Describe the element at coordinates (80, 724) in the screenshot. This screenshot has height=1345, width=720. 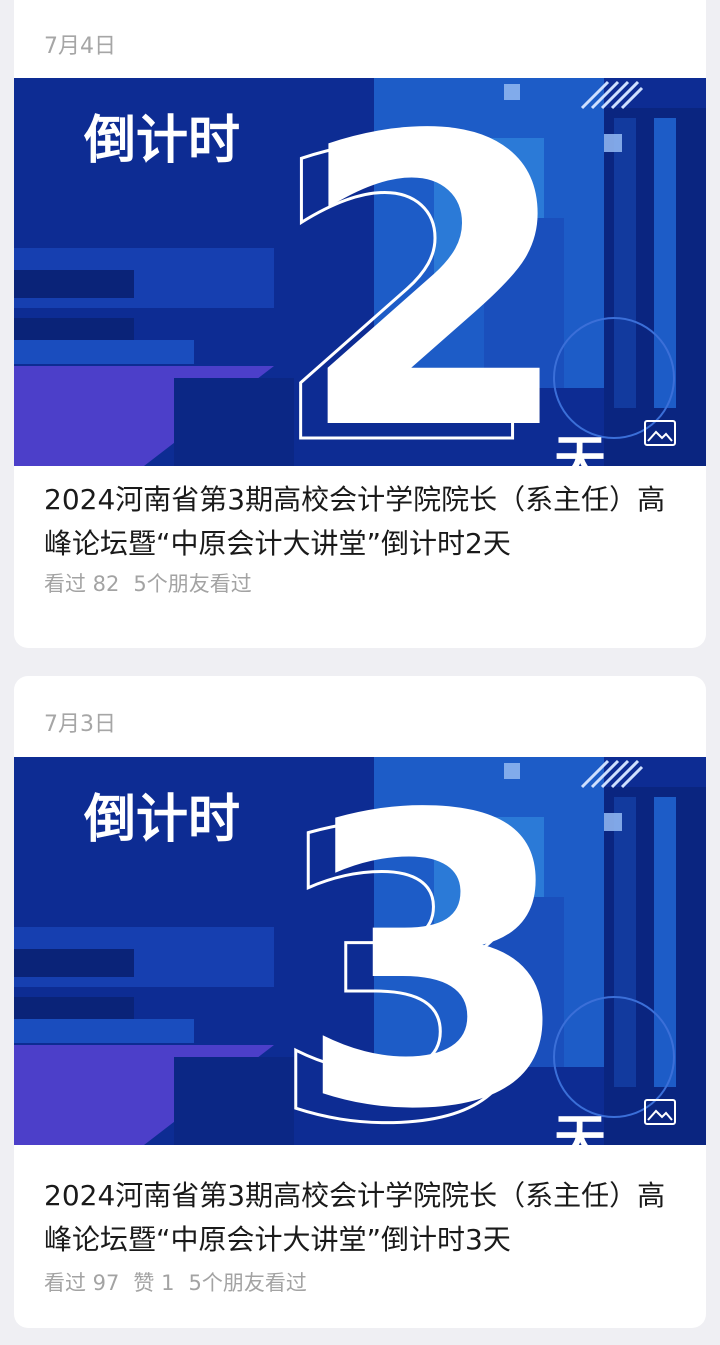
I see `article-date: 7月3日` at that location.